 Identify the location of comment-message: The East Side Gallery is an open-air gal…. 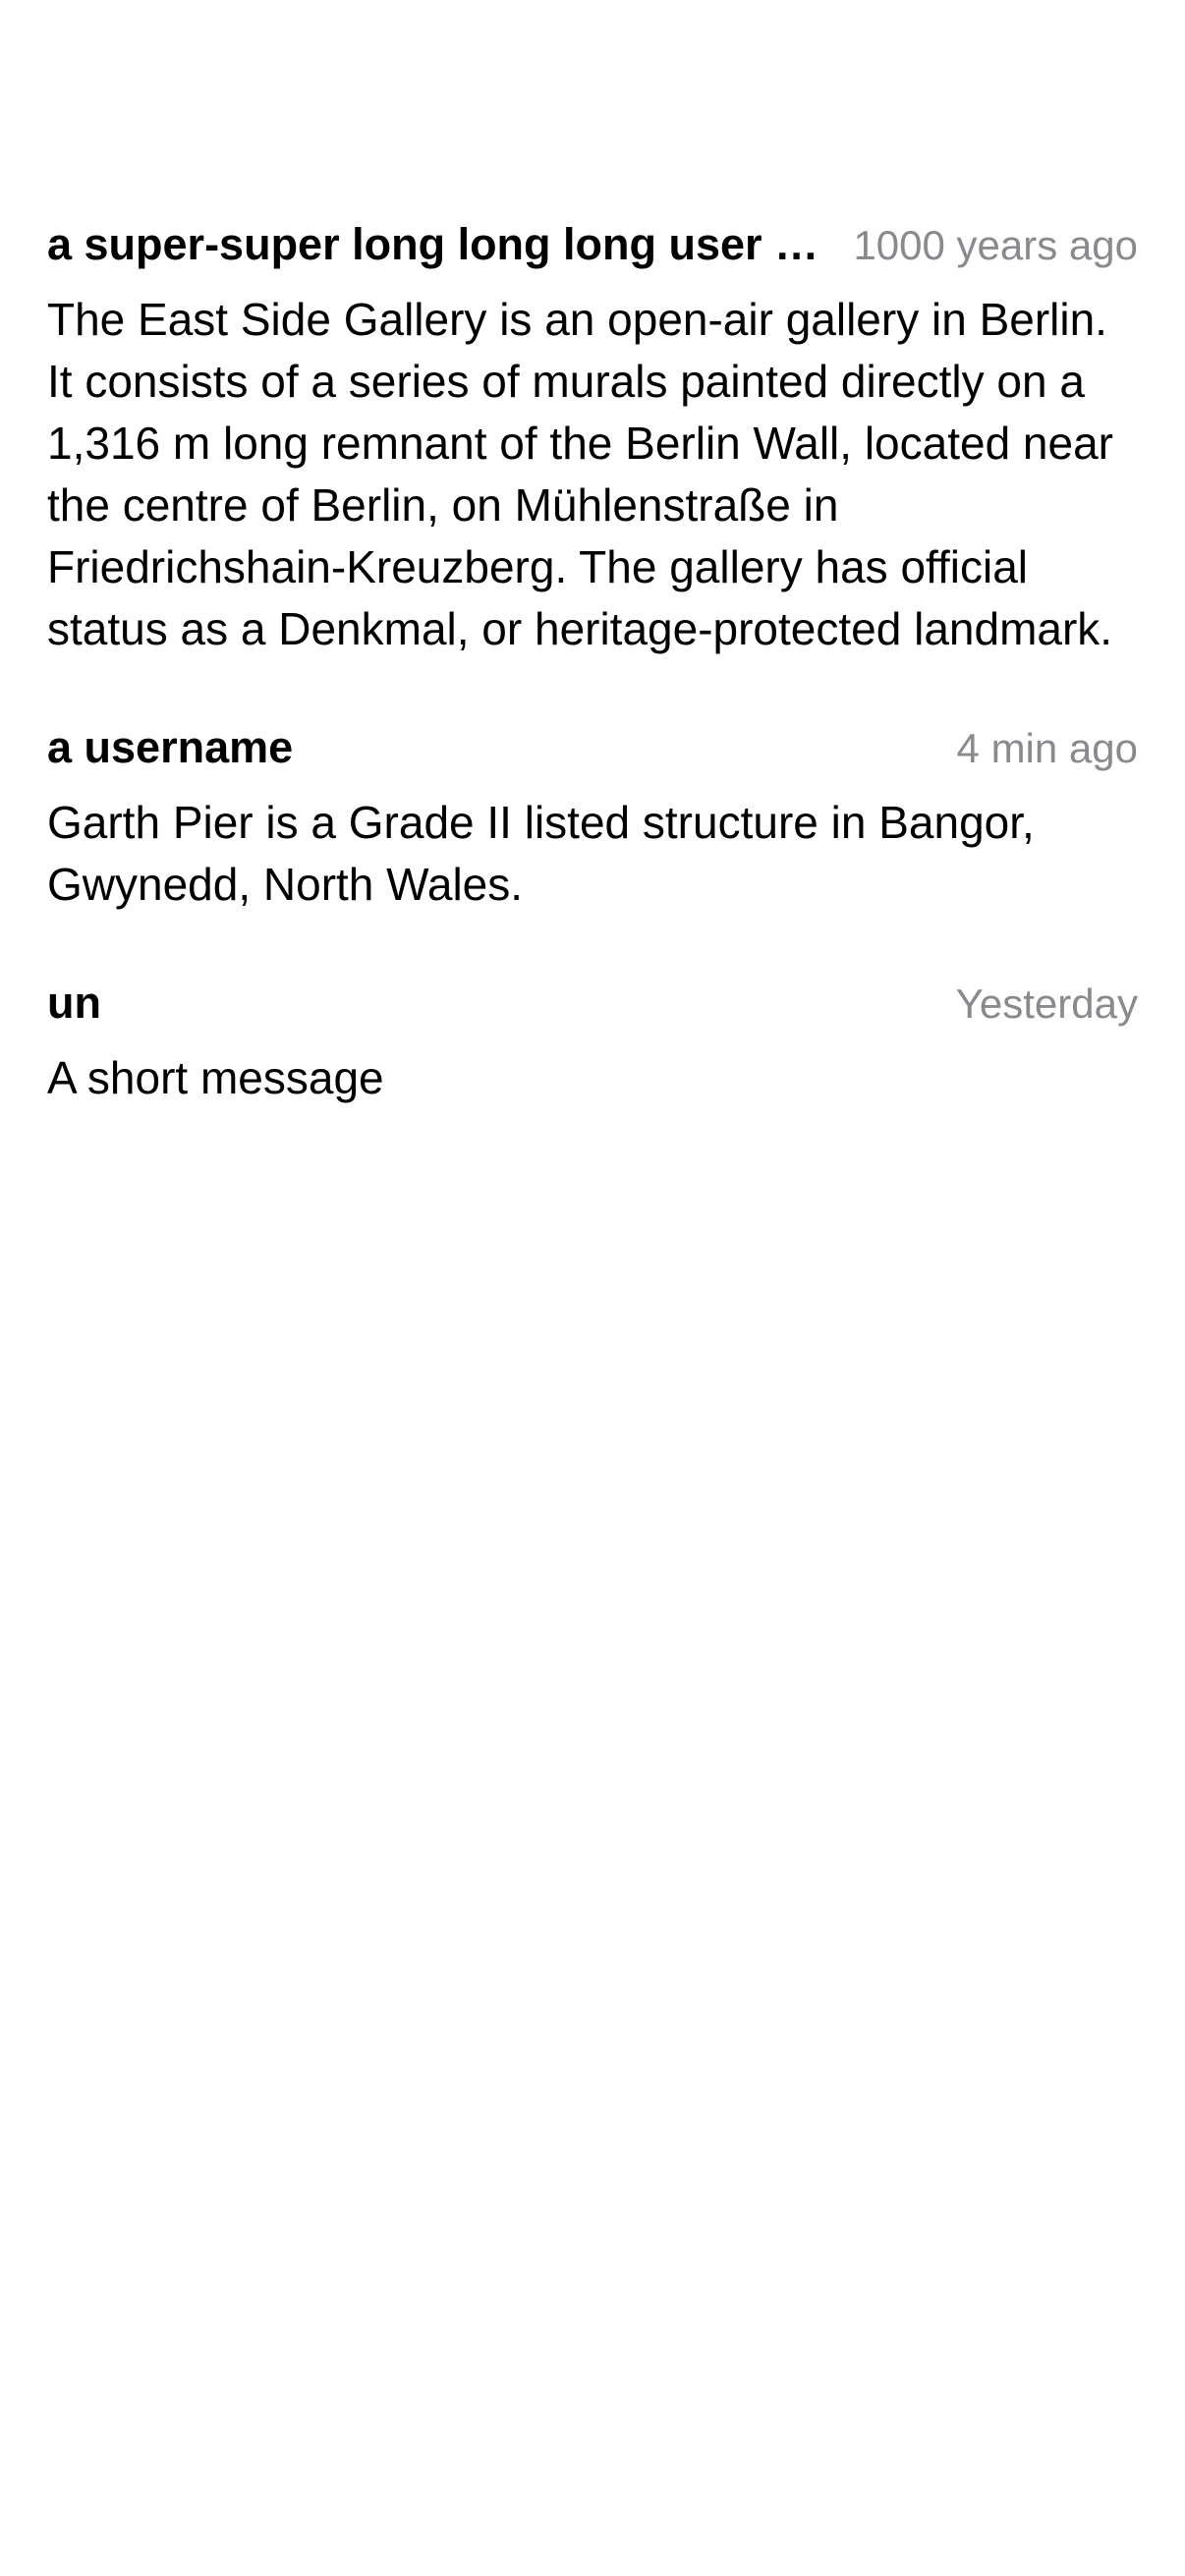
(580, 474).